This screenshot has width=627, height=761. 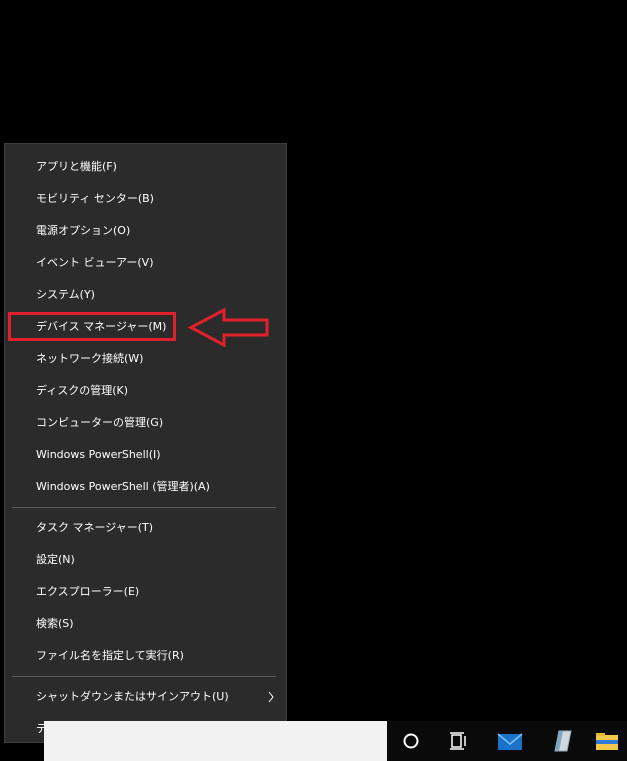 What do you see at coordinates (145, 528) in the screenshot?
I see `menu-item-task-manager: タスク マネージャー(T)` at bounding box center [145, 528].